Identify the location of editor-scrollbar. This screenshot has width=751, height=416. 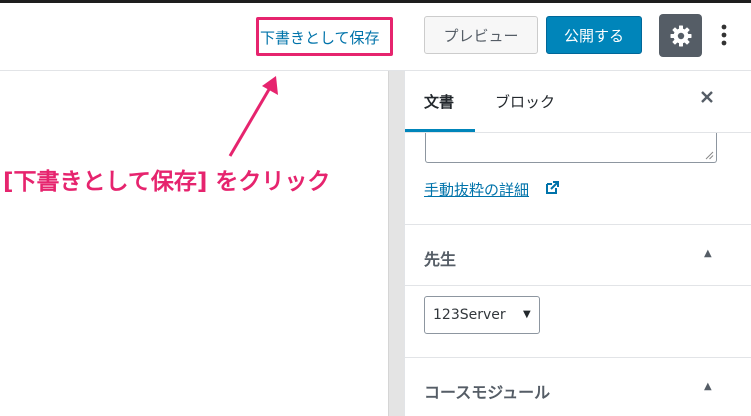
(396, 243).